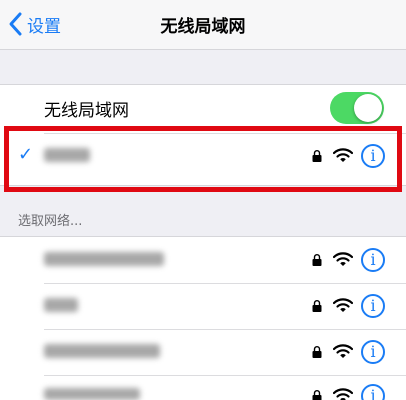 The width and height of the screenshot is (406, 400). I want to click on toggle-knob, so click(368, 108).